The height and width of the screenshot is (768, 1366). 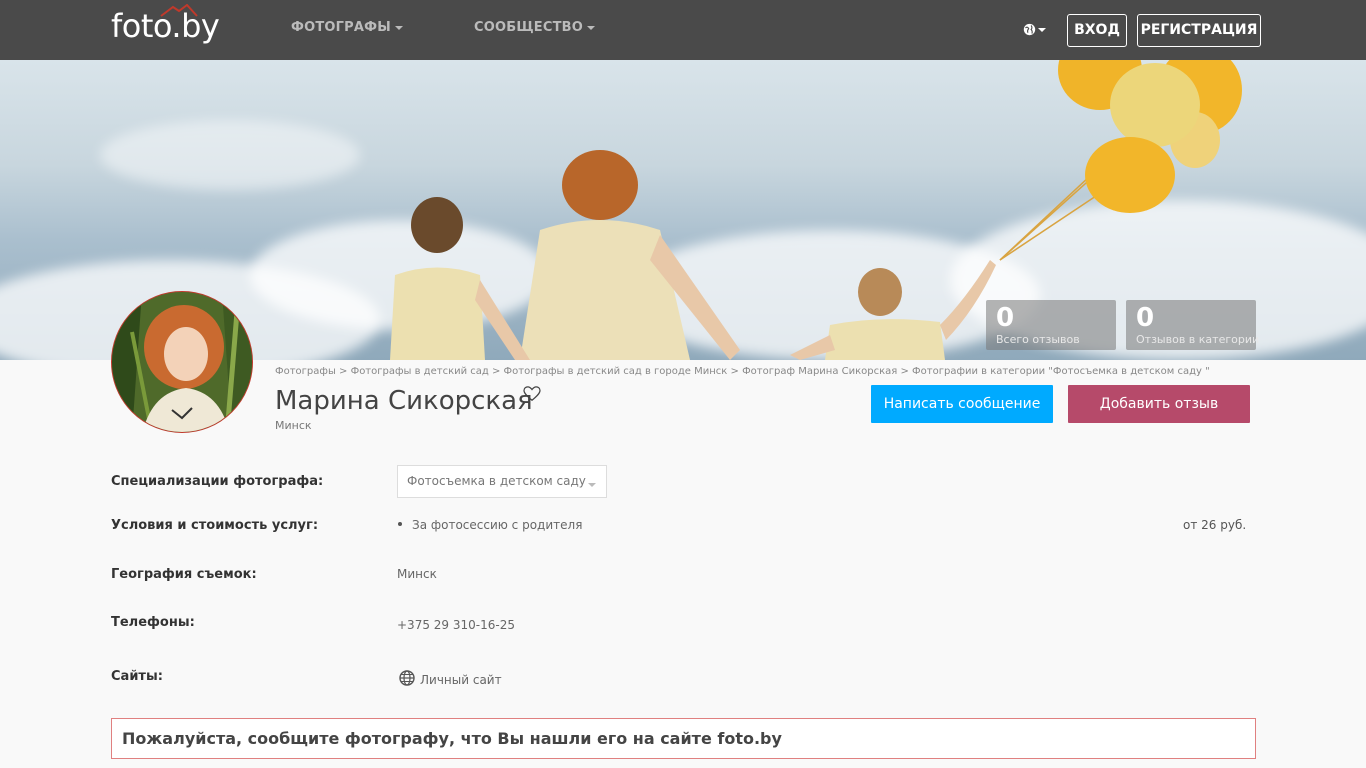 I want to click on phones-label: Телефоны:, so click(x=153, y=622).